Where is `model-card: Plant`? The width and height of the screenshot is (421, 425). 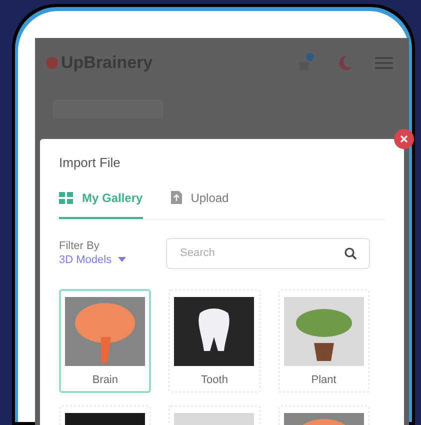
model-card: Plant is located at coordinates (324, 340).